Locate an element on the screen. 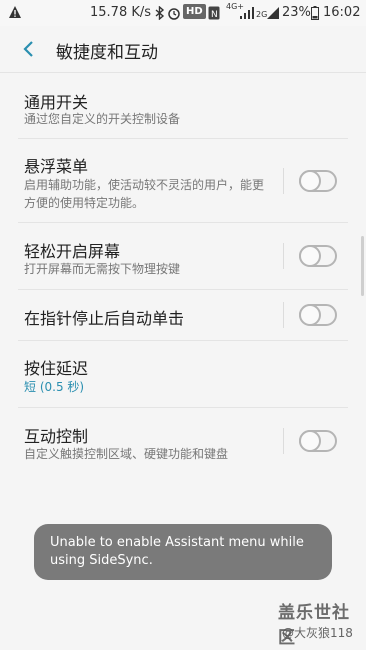  status-bar: 15.78 K/s HD N 4G+ 2G 23% 16:02 is located at coordinates (183, 13).